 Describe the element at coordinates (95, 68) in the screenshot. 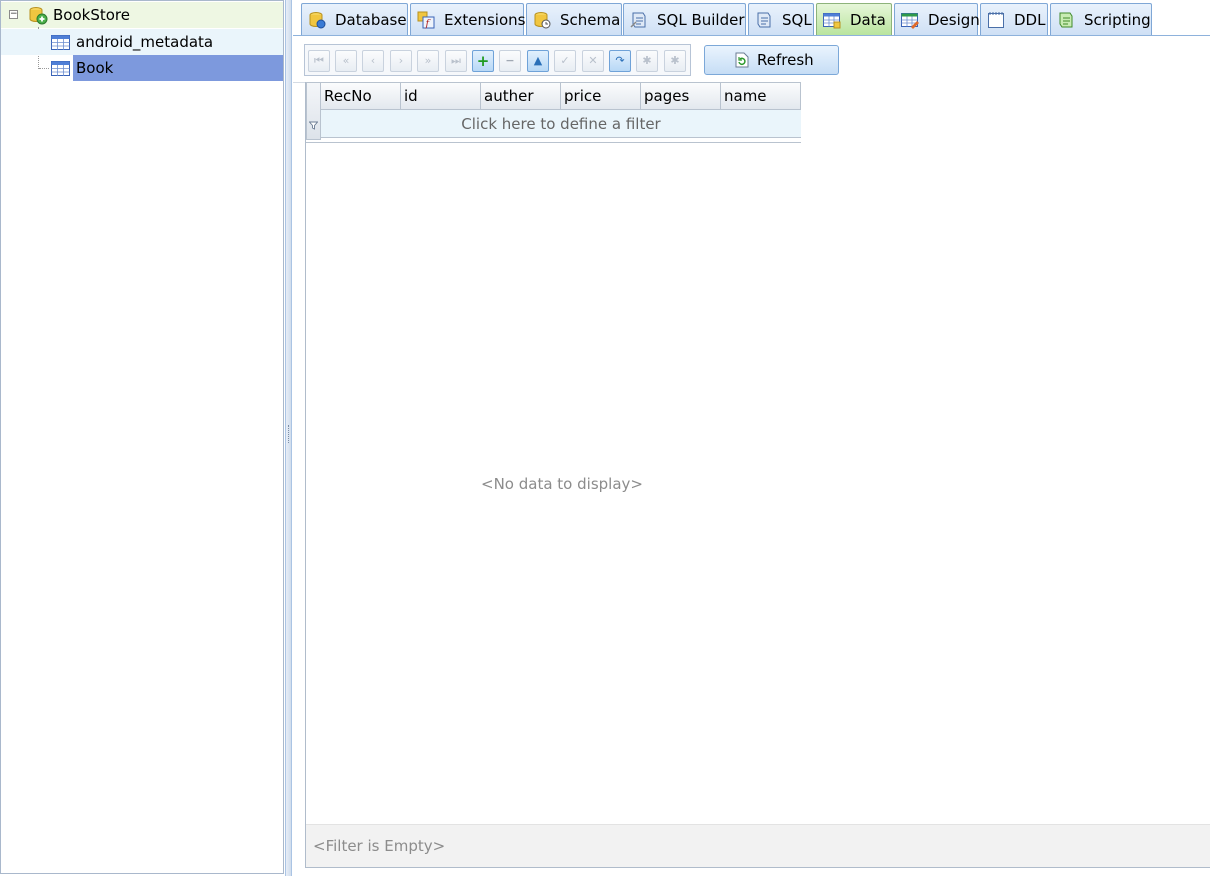

I see `tree-label-book: Book` at that location.